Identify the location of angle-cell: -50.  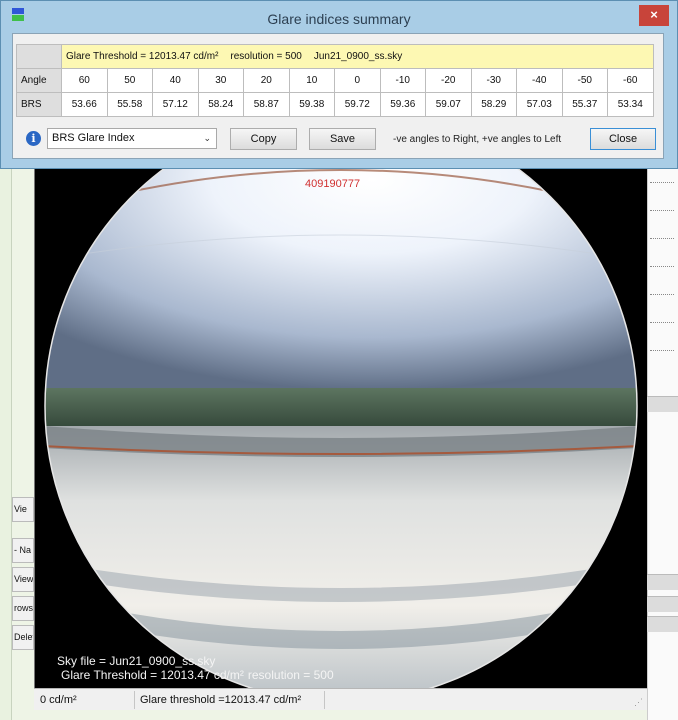
(584, 80).